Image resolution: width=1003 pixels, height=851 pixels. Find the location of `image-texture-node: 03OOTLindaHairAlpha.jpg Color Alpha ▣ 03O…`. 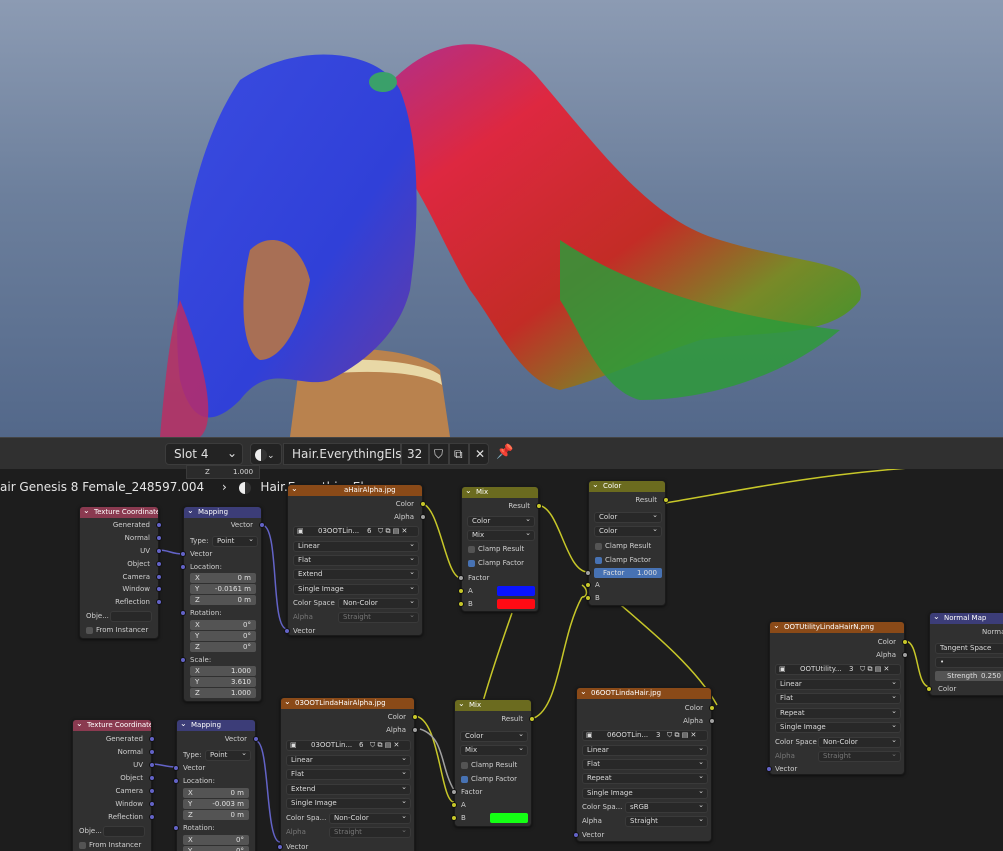

image-texture-node: 03OOTLindaHairAlpha.jpg Color Alpha ▣ 03O… is located at coordinates (347, 774).